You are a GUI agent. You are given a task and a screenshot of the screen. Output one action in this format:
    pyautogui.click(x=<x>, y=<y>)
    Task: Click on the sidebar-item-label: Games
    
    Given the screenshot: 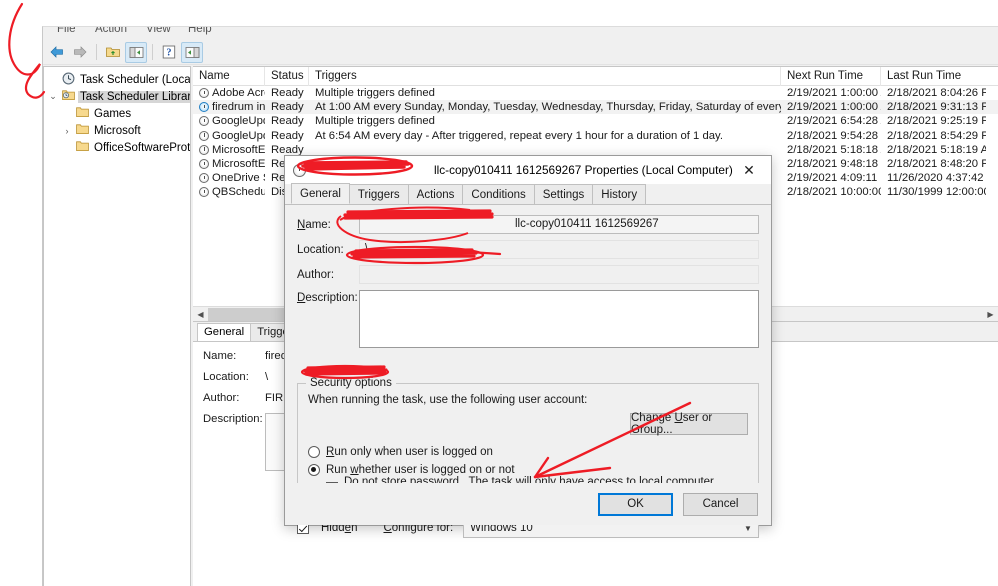 What is the action you would take?
    pyautogui.click(x=113, y=113)
    